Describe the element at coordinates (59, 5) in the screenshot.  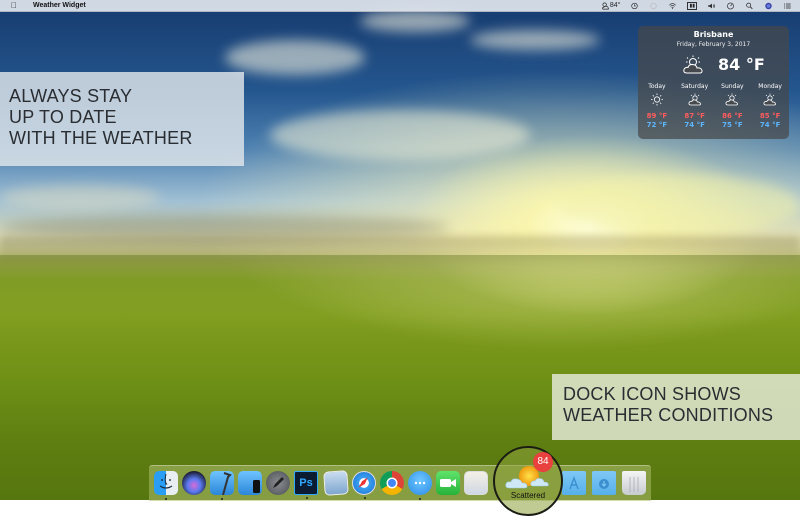
I see `app-menu-name: Weather Widget` at that location.